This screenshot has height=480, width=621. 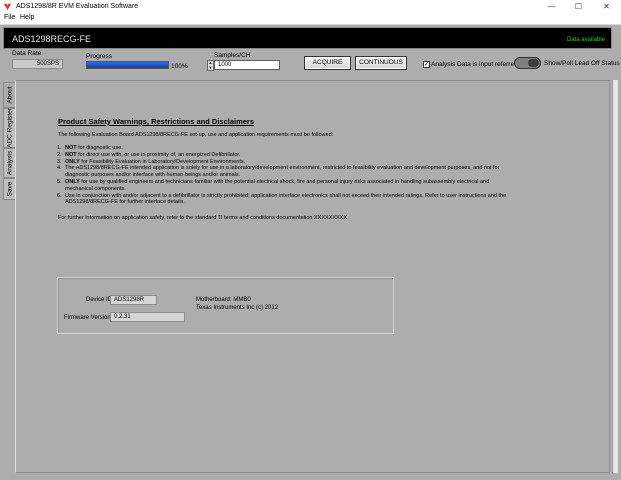 I want to click on lead-off-toggle, so click(x=527, y=63).